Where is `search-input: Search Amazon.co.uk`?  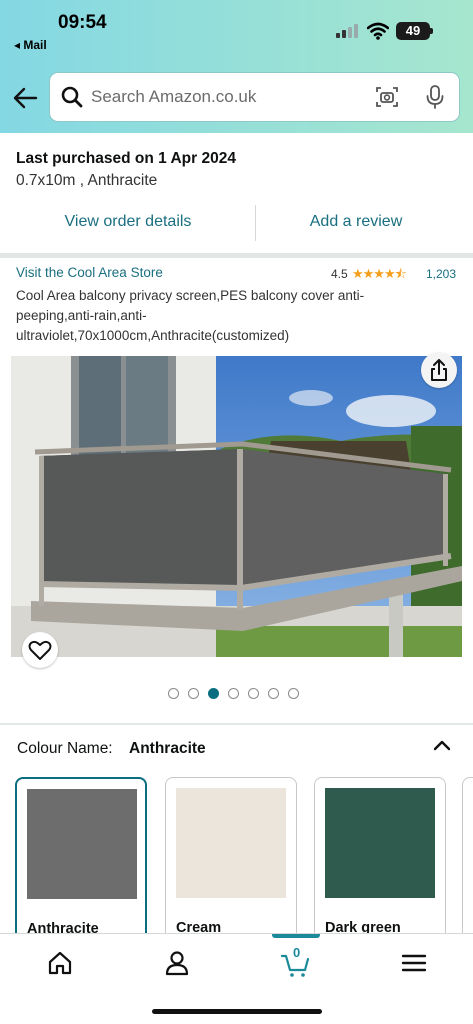 search-input: Search Amazon.co.uk is located at coordinates (254, 97).